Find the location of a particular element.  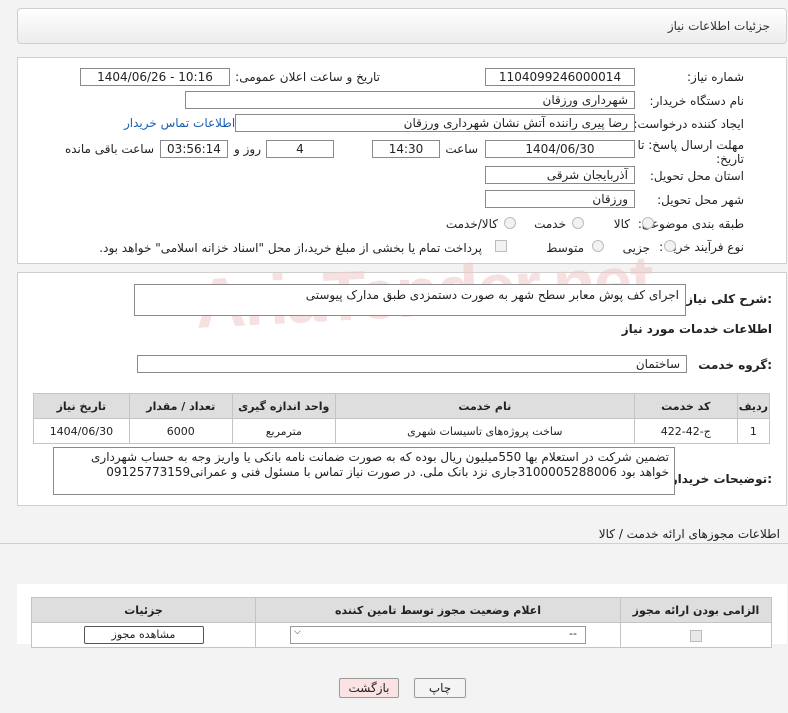

category-radio-service is located at coordinates (578, 223).